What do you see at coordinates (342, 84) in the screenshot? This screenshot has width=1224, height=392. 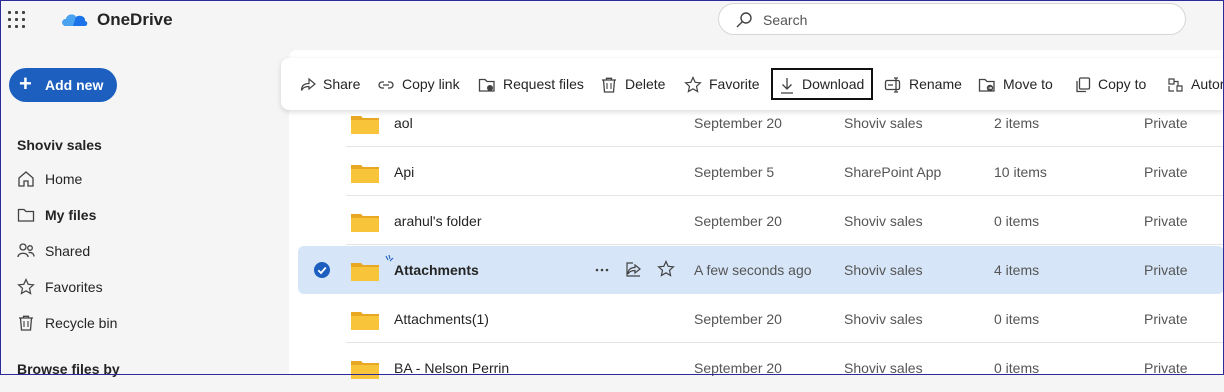 I see `share-label: Share` at bounding box center [342, 84].